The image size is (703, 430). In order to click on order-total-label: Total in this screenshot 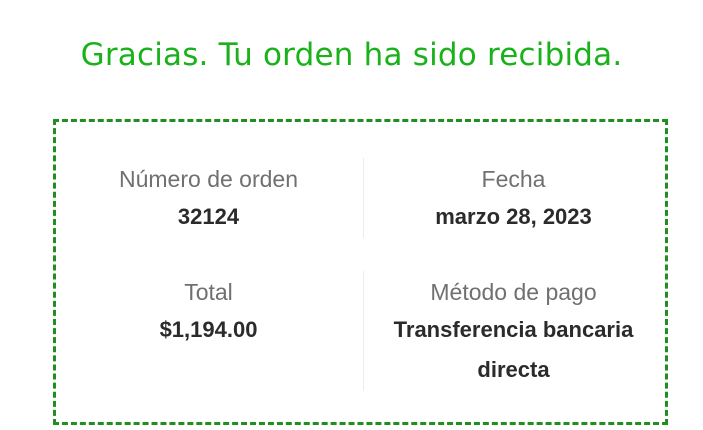, I will do `click(208, 292)`.